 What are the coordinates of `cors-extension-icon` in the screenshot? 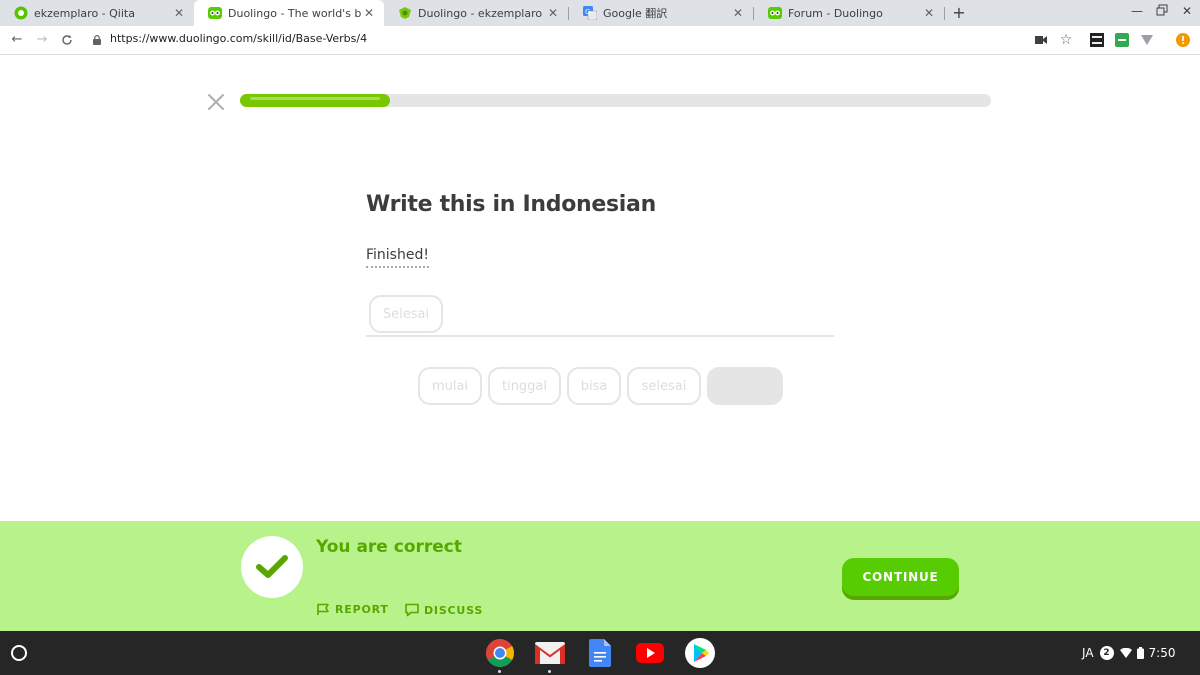 It's located at (1122, 40).